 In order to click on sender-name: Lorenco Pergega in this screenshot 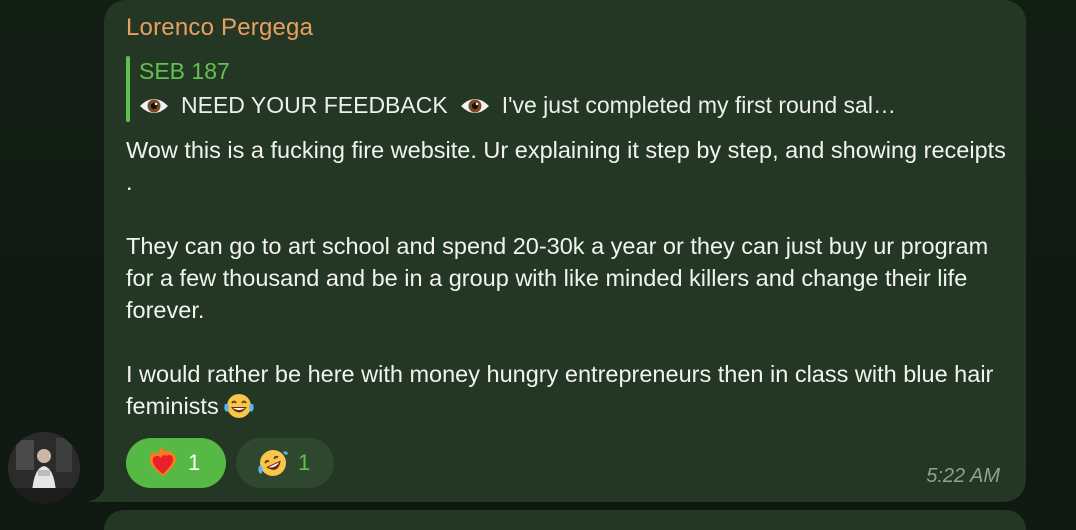, I will do `click(219, 28)`.